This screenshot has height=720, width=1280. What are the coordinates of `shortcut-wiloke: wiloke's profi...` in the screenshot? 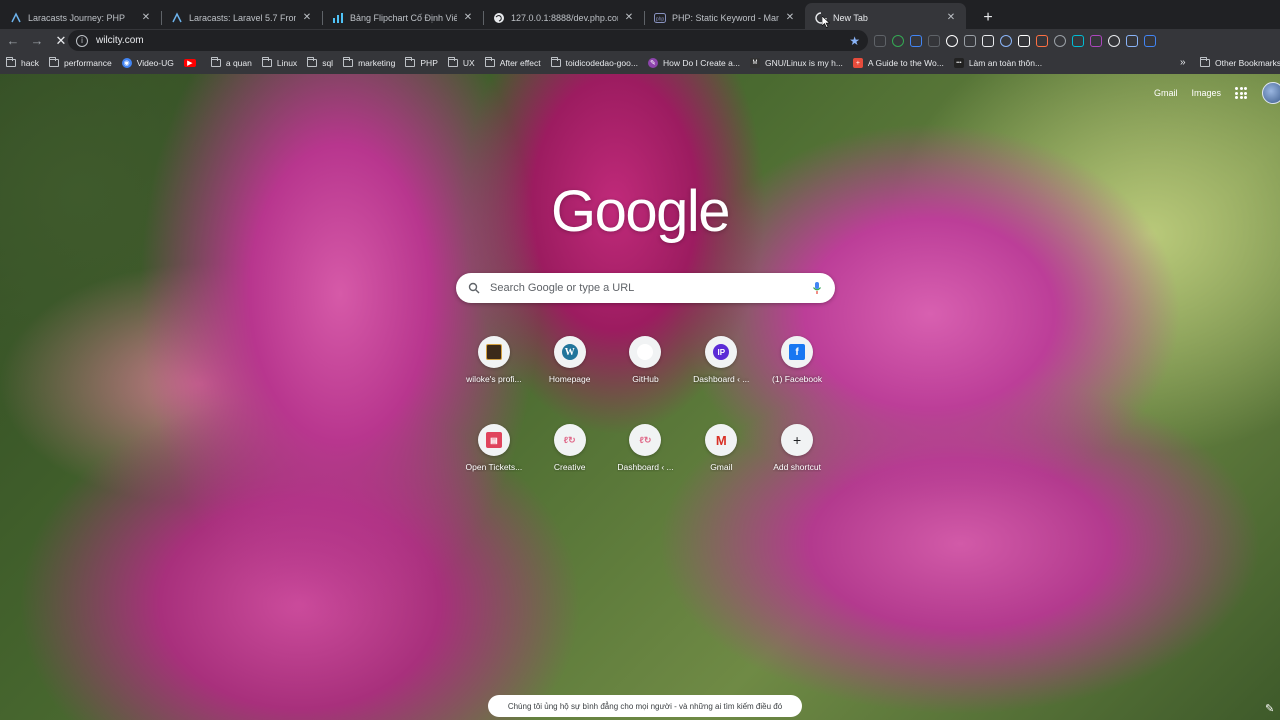 It's located at (494, 370).